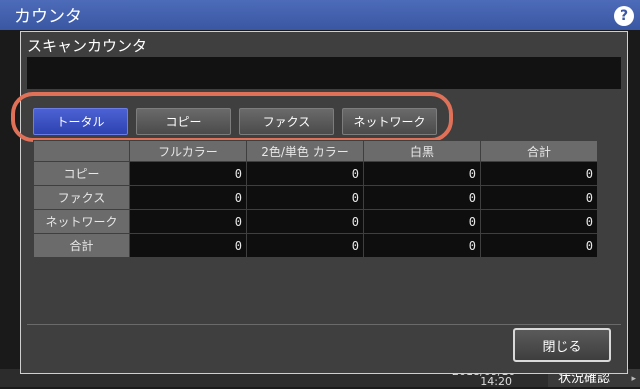  Describe the element at coordinates (81, 151) in the screenshot. I see `table-corner` at that location.